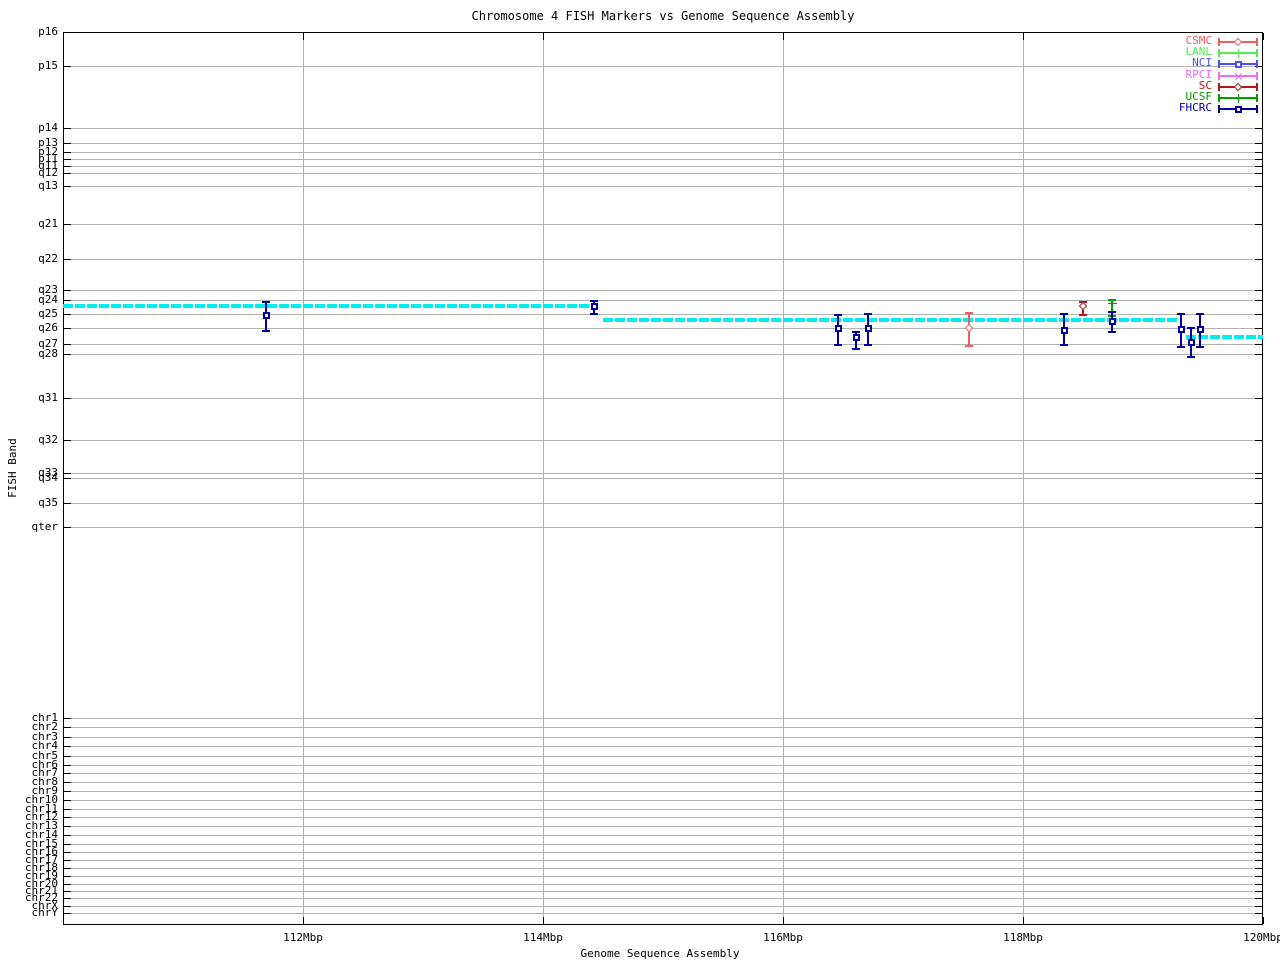 This screenshot has height=960, width=1280. I want to click on y-tick-label: q22, so click(48, 258).